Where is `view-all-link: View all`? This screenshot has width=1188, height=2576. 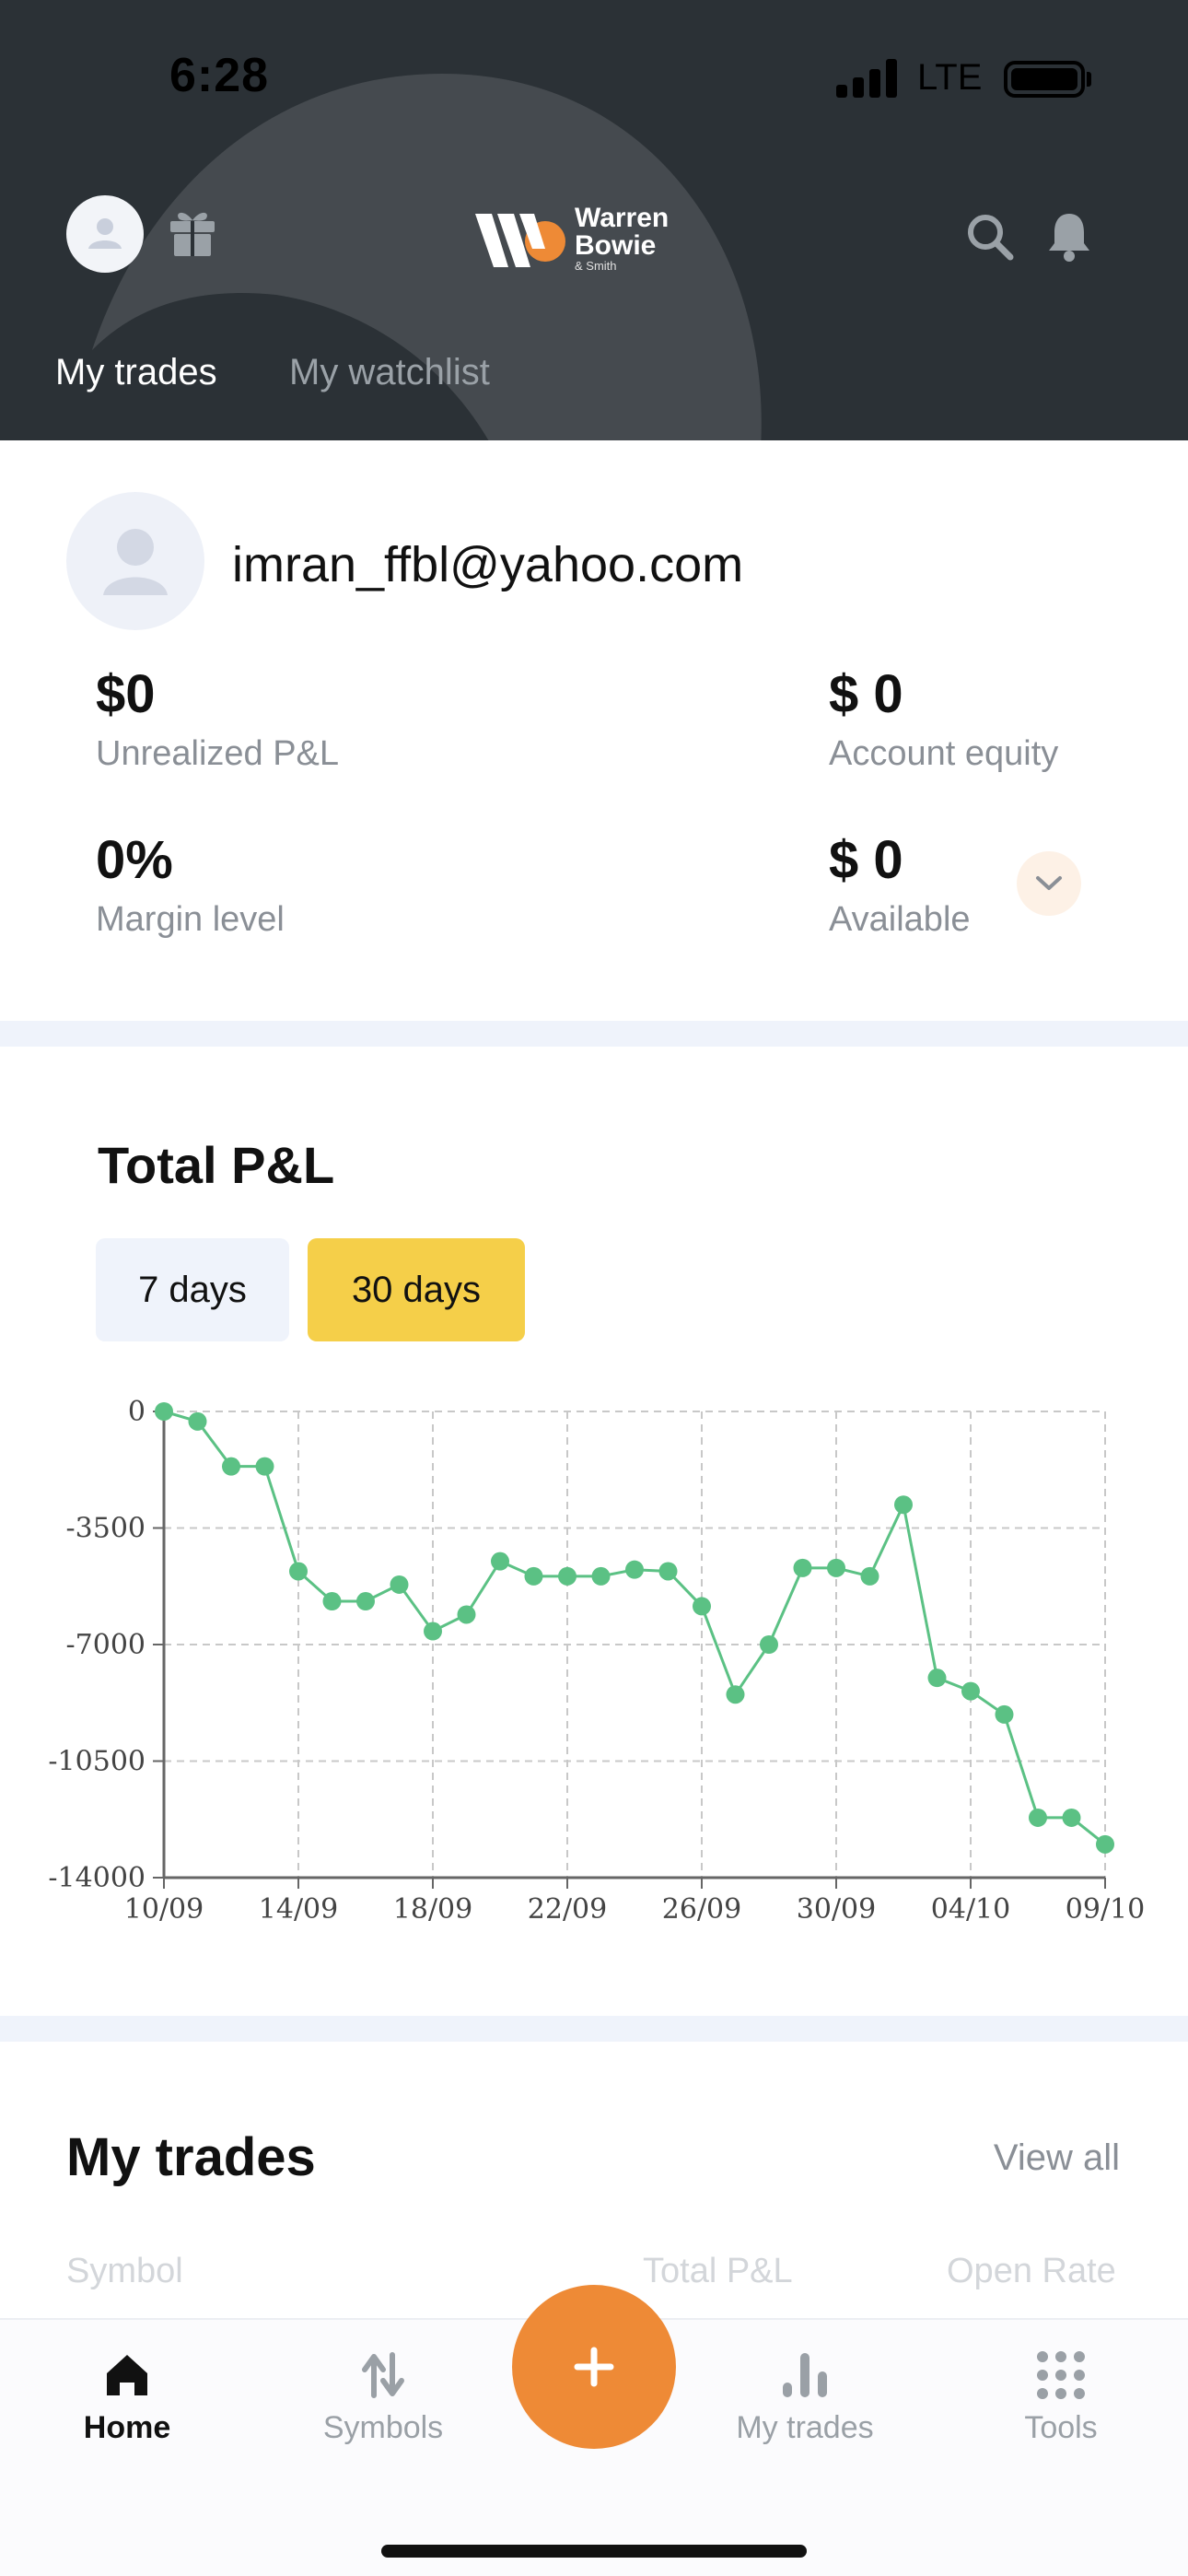
view-all-link: View all is located at coordinates (1057, 2158).